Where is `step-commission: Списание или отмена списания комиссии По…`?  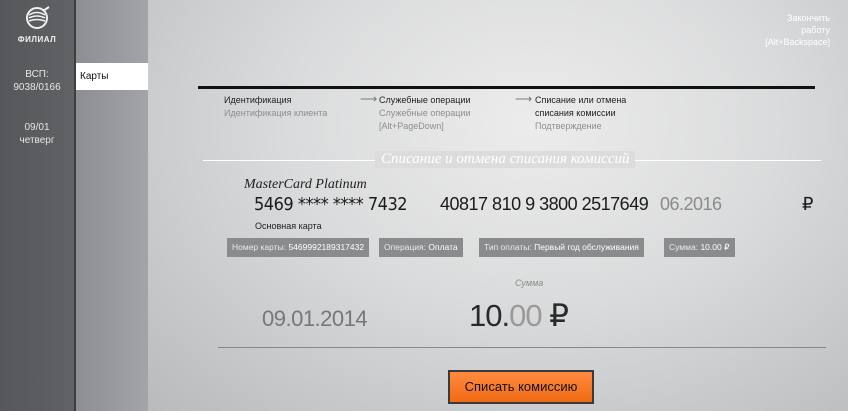
step-commission: Списание или отмена списания комиссии По… is located at coordinates (580, 113).